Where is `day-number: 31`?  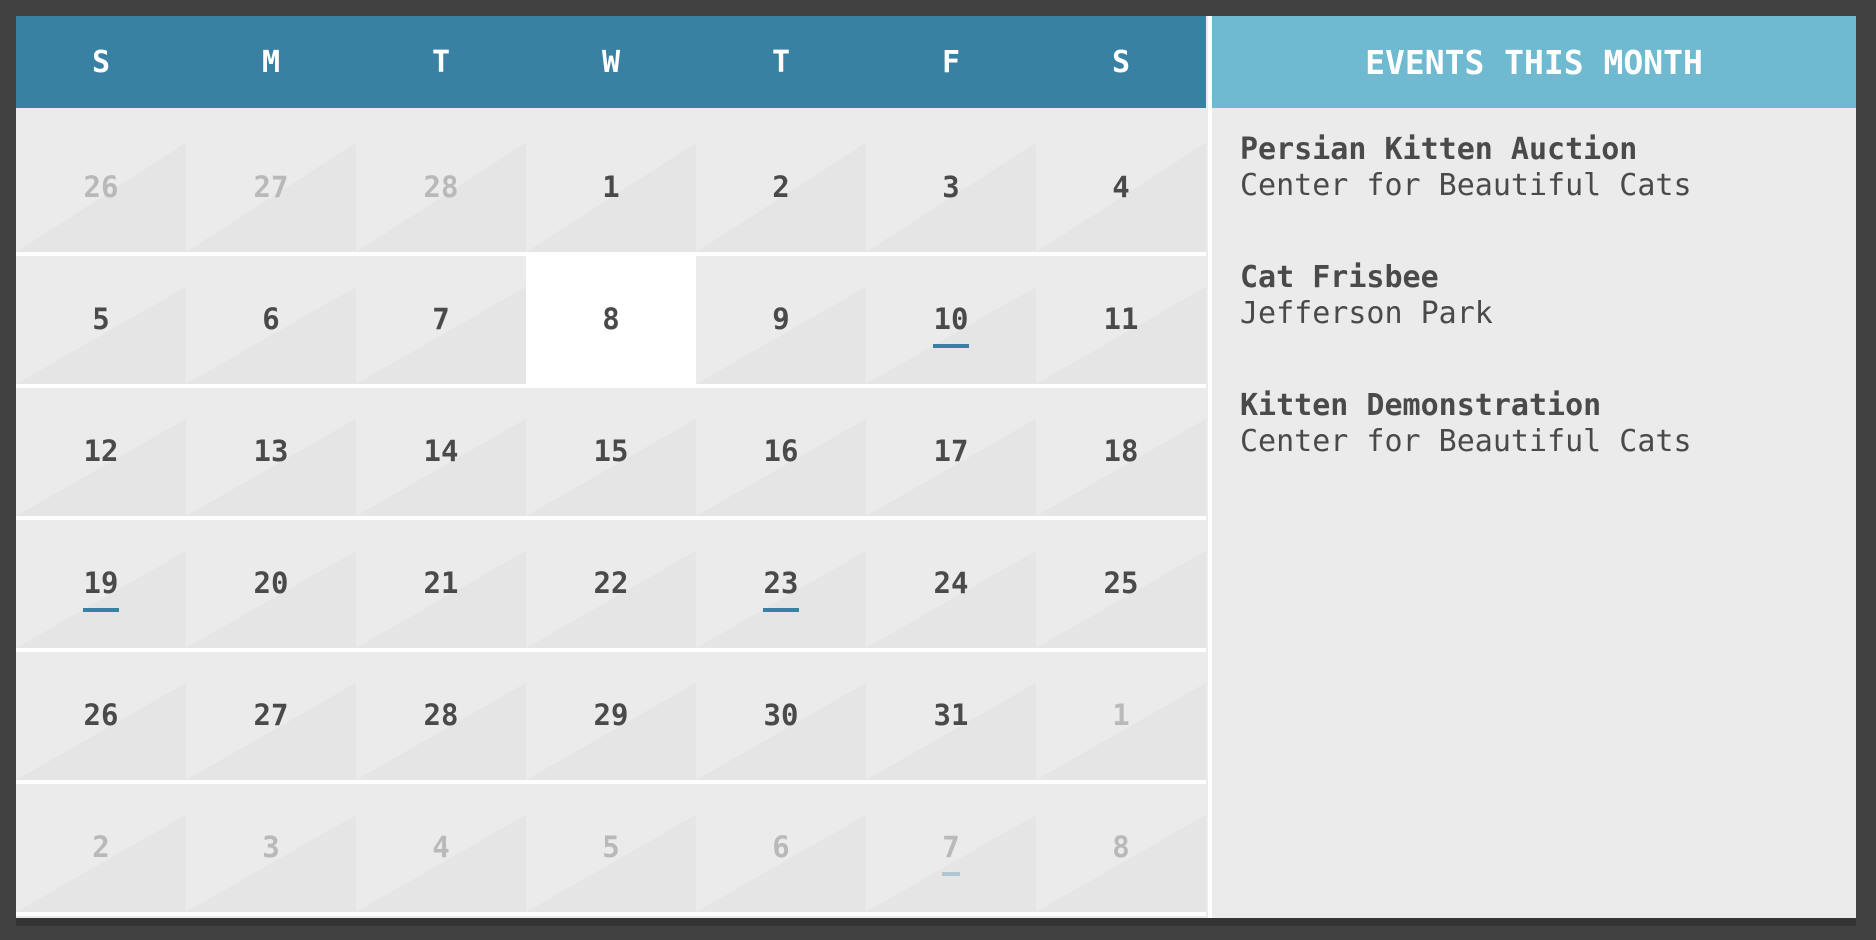 day-number: 31 is located at coordinates (951, 715).